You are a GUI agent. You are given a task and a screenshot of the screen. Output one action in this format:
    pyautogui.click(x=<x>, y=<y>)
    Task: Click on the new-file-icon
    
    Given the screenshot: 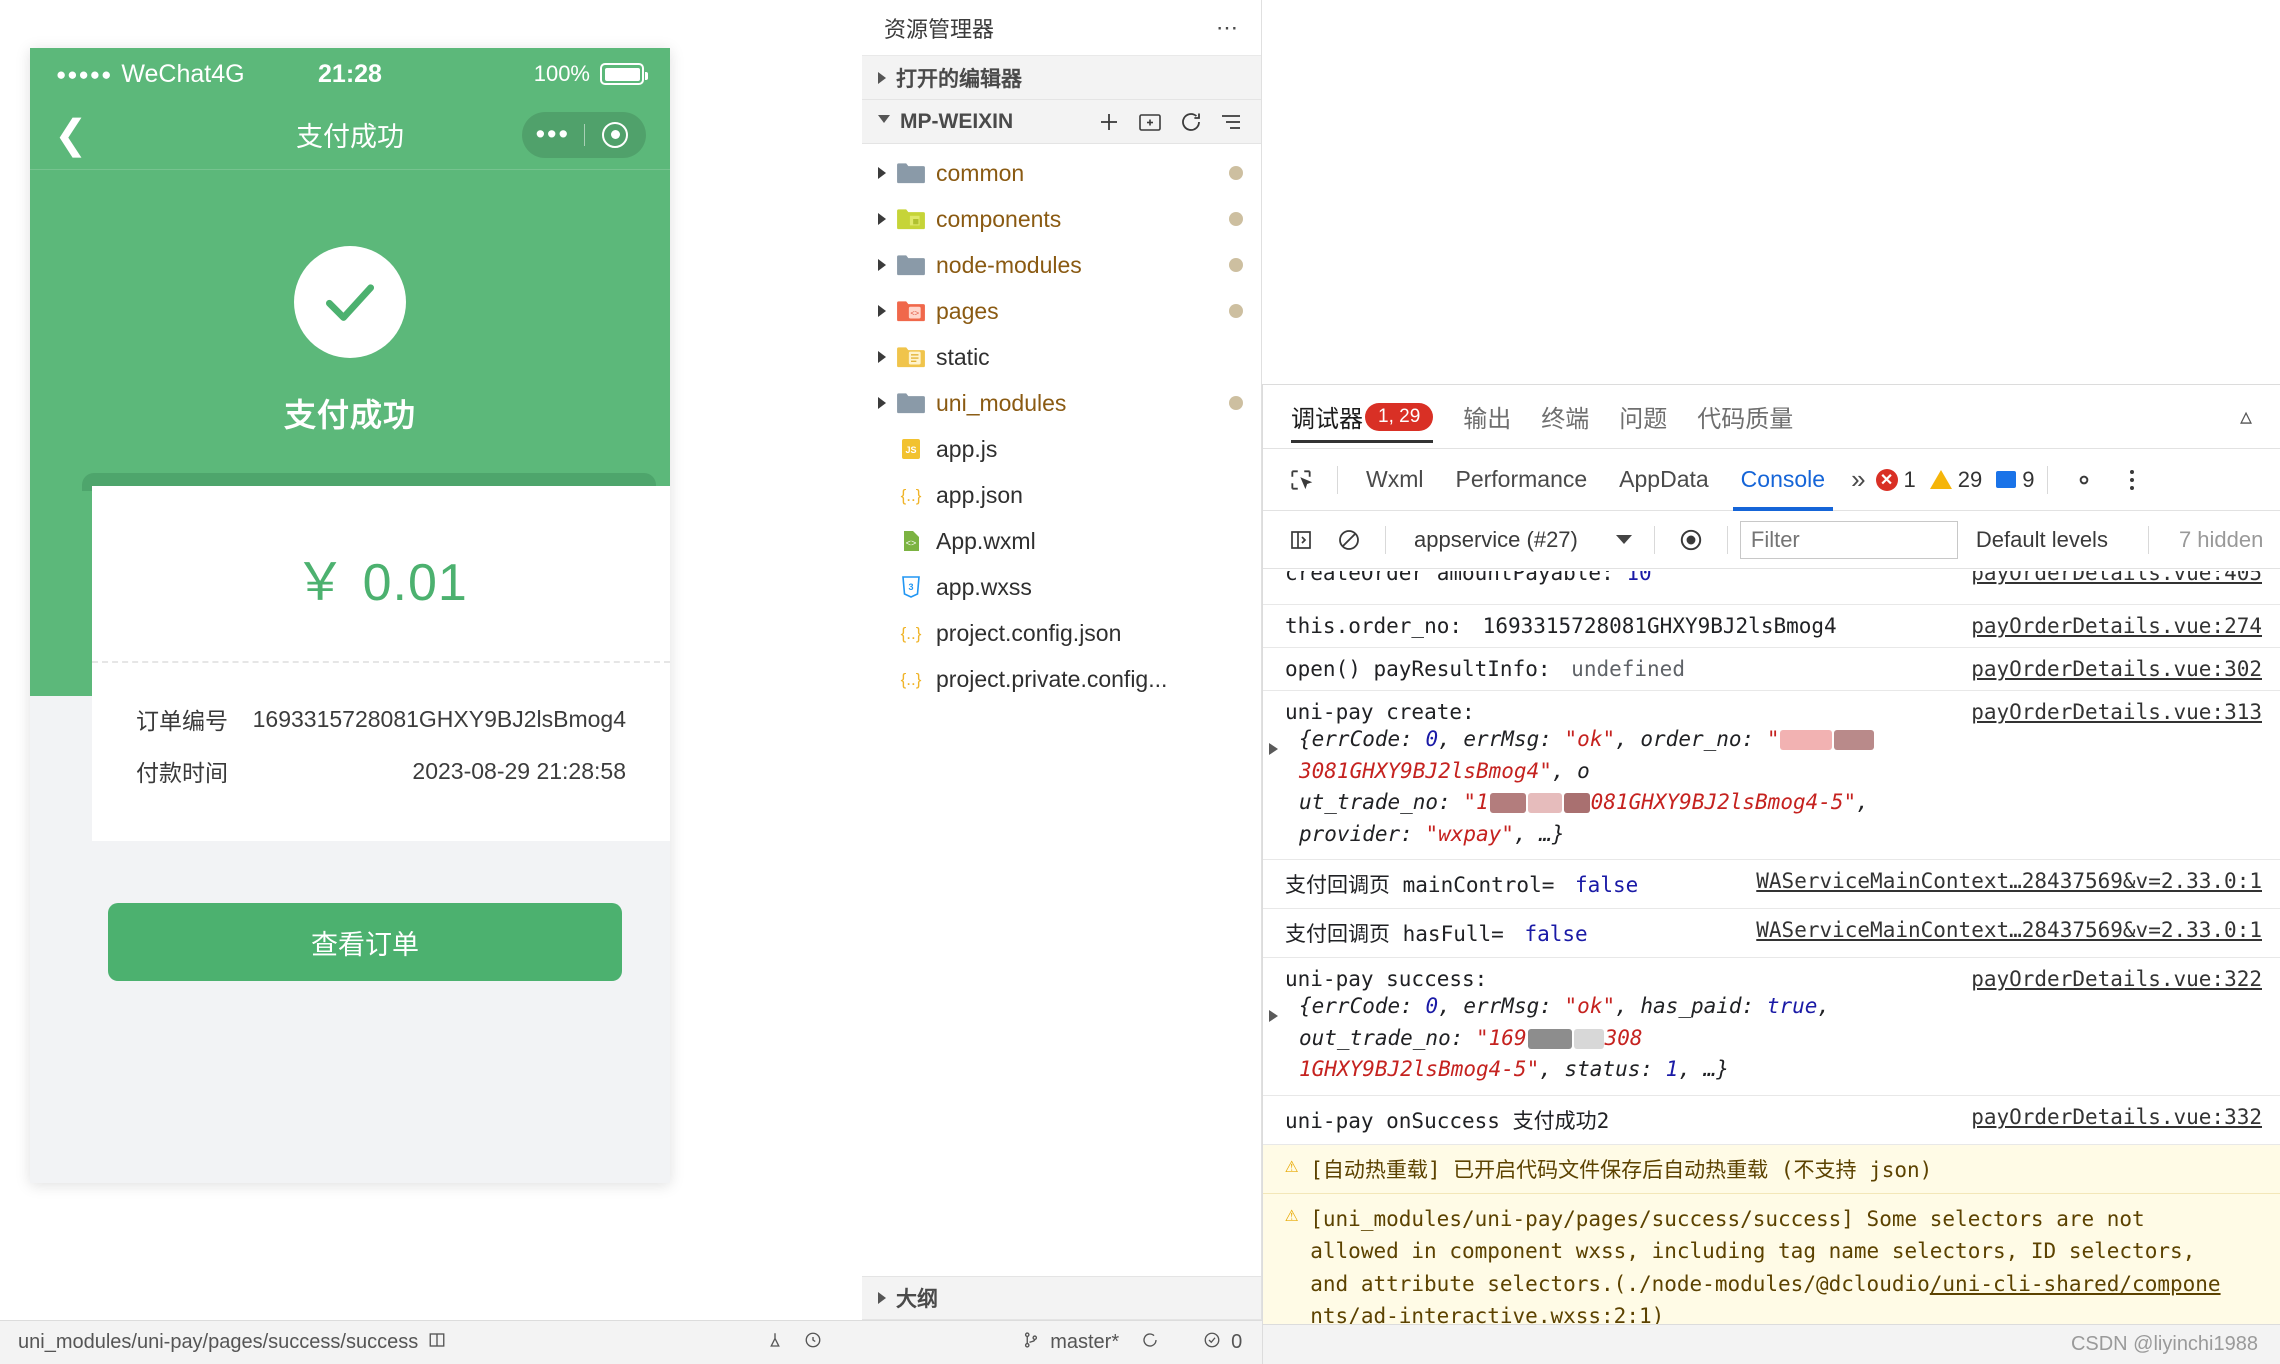 What is the action you would take?
    pyautogui.click(x=1109, y=122)
    